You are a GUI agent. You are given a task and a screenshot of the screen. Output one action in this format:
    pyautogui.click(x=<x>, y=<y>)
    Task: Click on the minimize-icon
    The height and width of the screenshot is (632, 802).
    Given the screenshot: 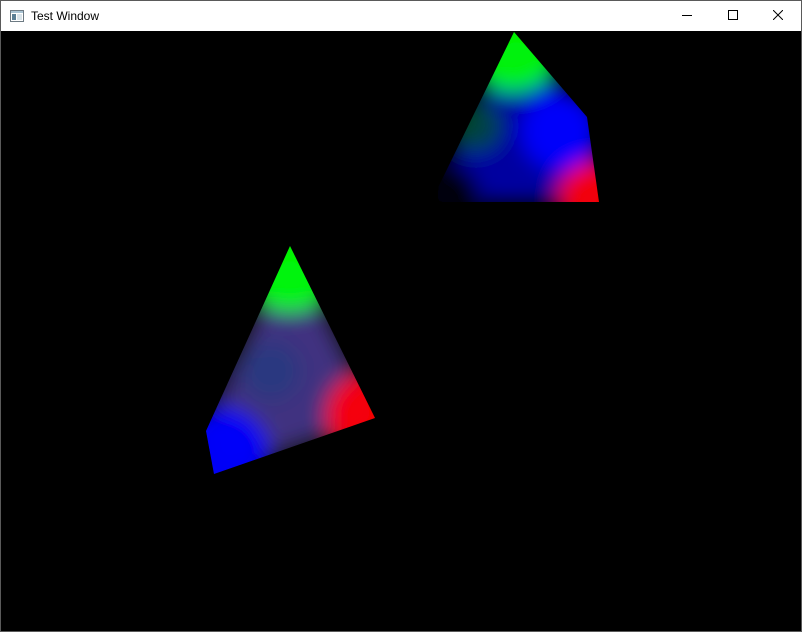 What is the action you would take?
    pyautogui.click(x=687, y=16)
    